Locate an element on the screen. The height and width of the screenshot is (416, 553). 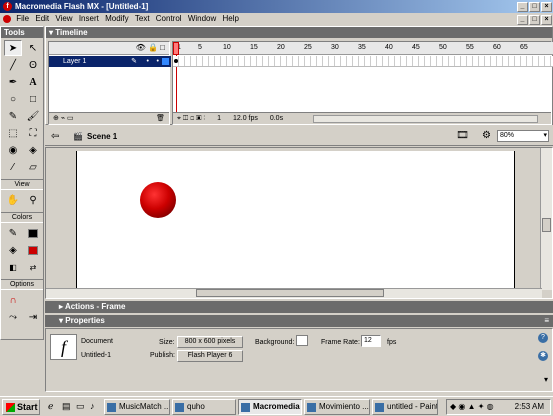
smooth-icon: ⤳ is located at coordinates (13, 317).